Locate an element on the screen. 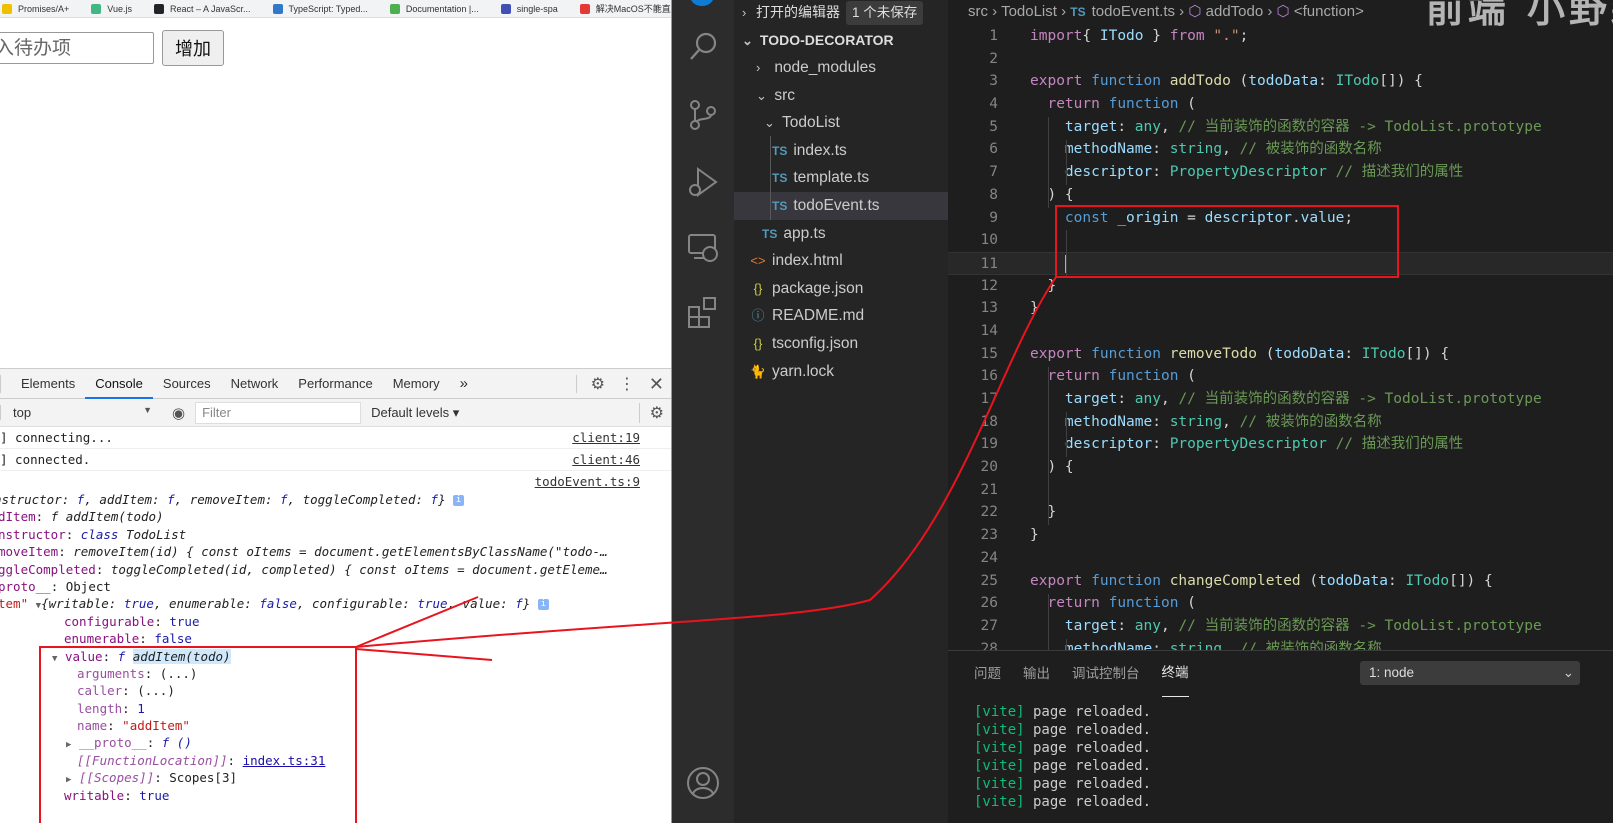 The image size is (1613, 823). add-todo-button: 增加 is located at coordinates (193, 48).